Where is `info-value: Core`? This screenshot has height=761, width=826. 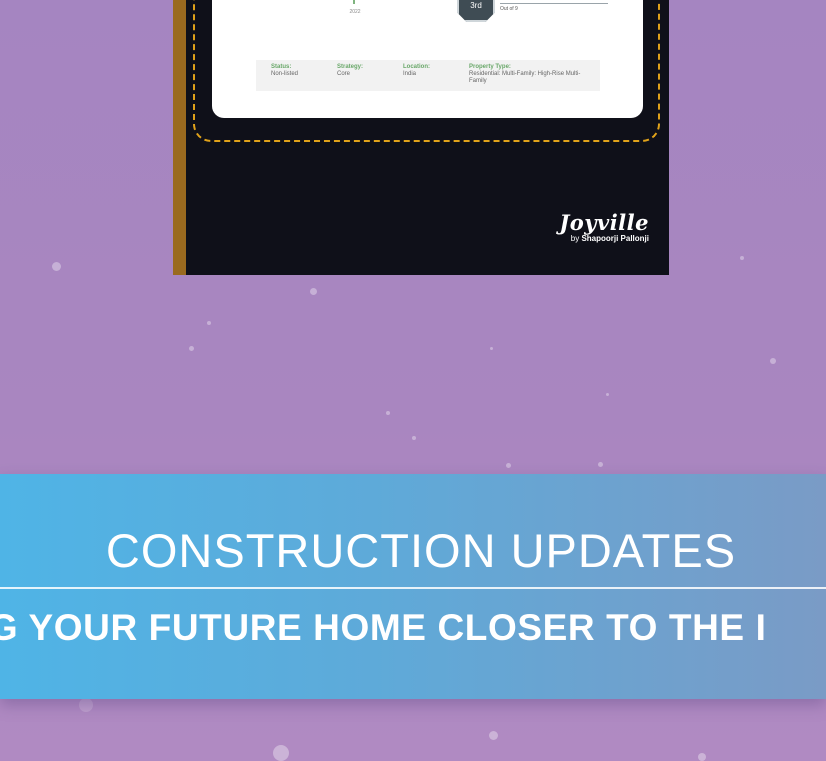
info-value: Core is located at coordinates (344, 74).